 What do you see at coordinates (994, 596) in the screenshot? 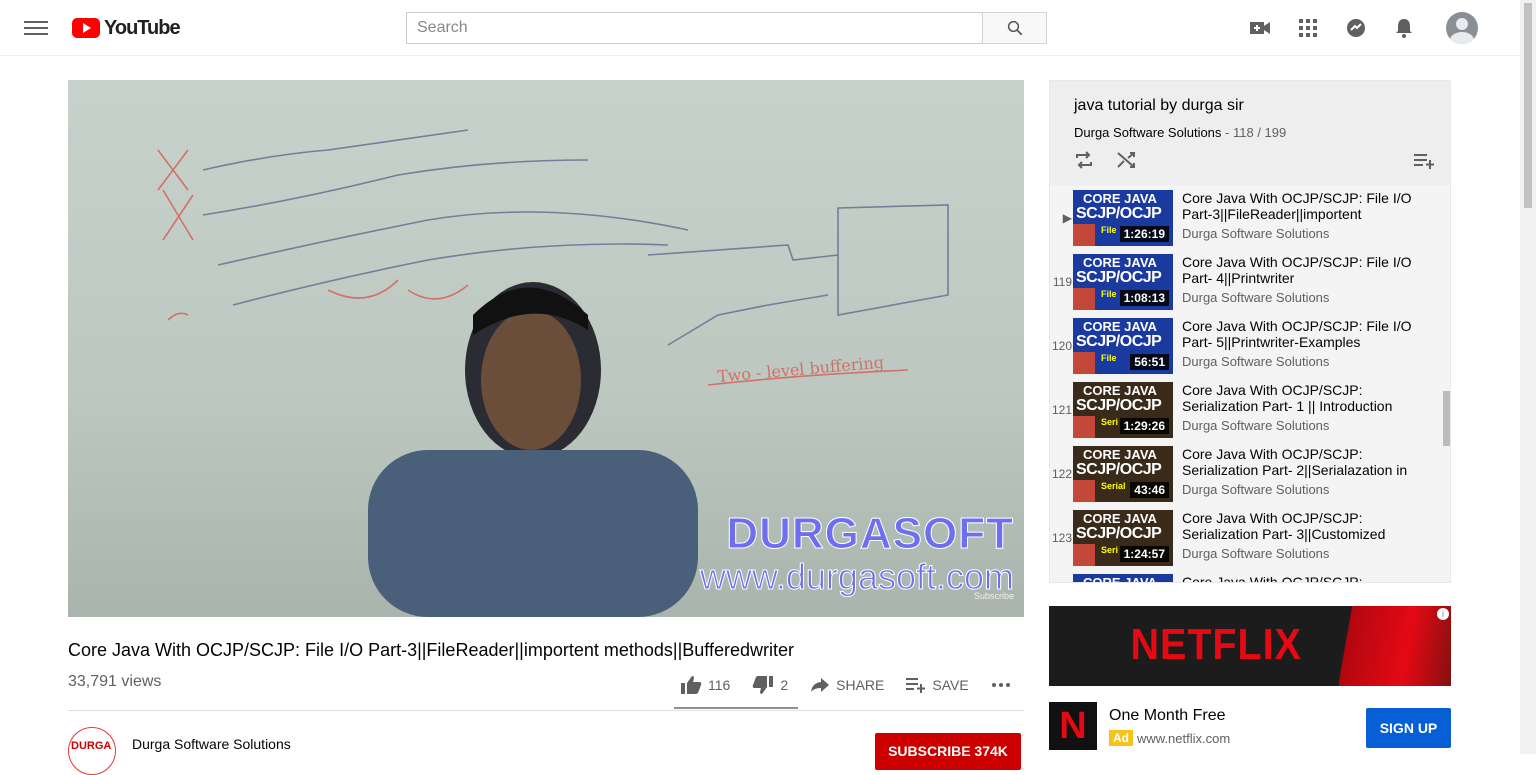
I see `channel-subscribe-overlay: Subscribe` at bounding box center [994, 596].